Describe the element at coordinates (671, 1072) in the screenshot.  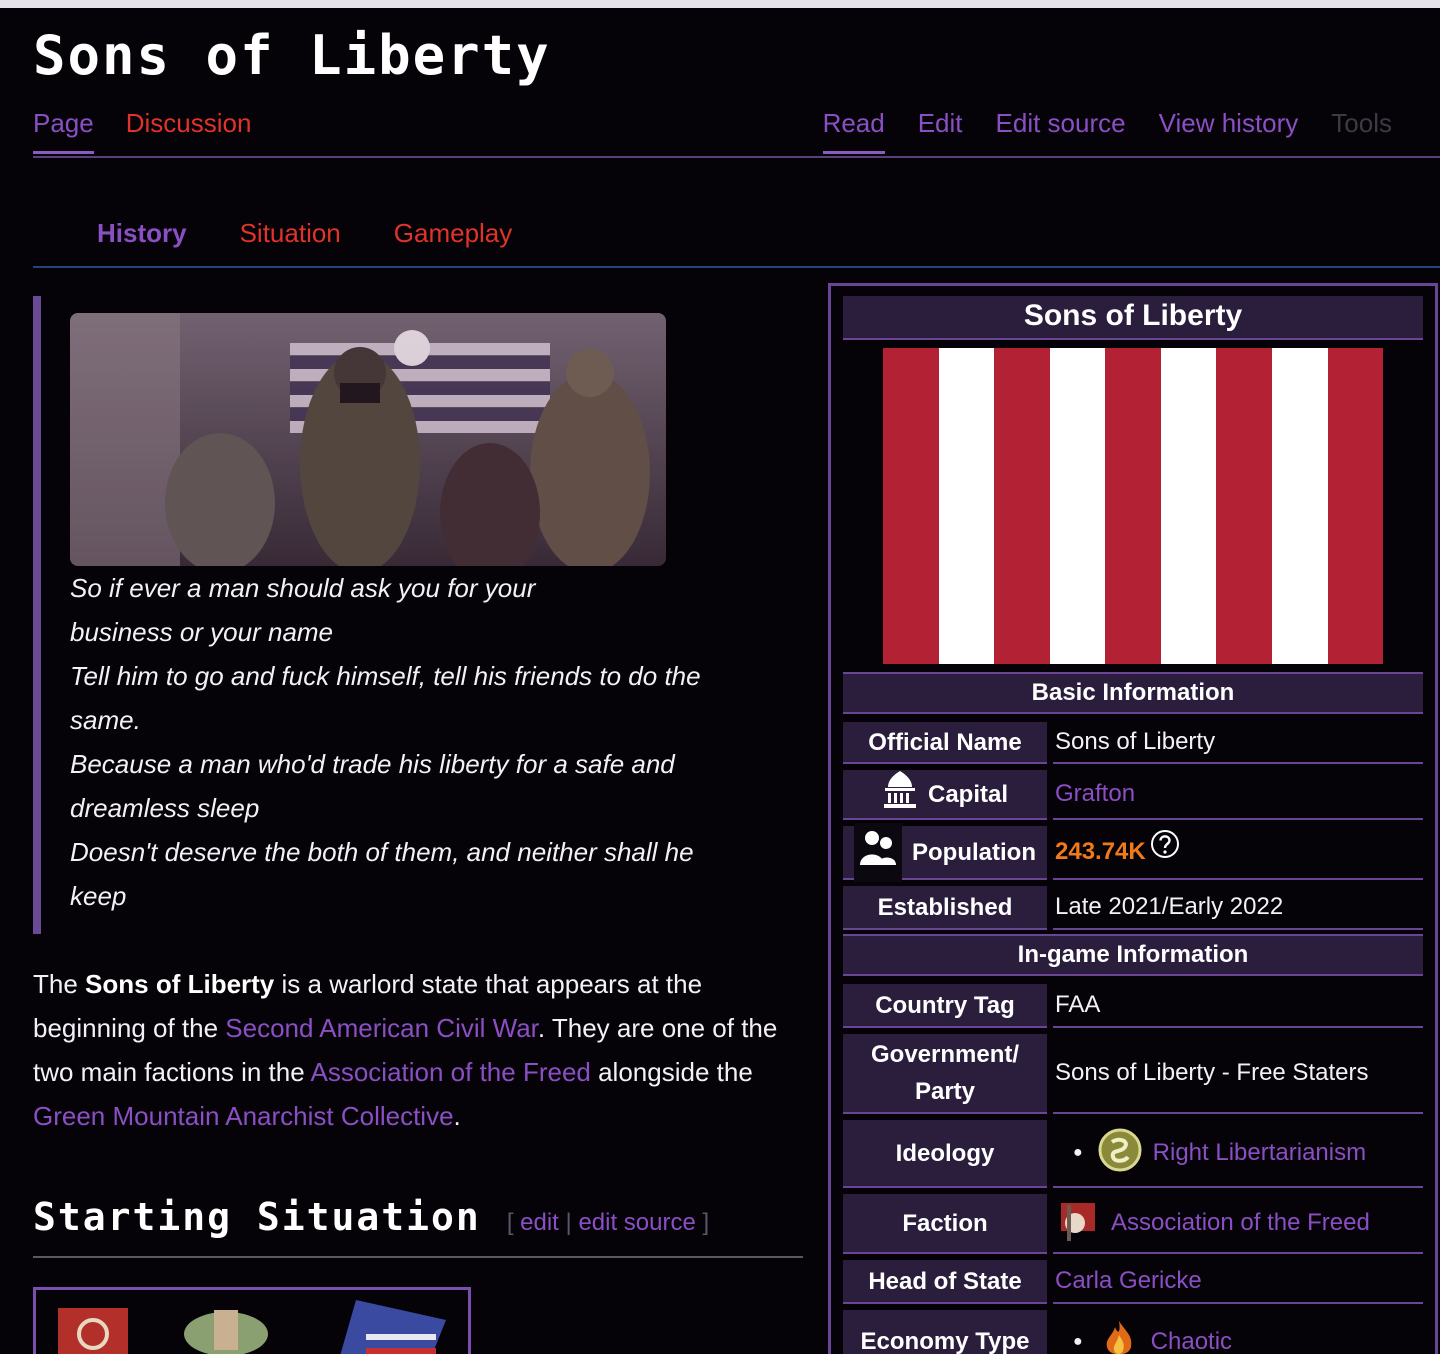
I see `intro-text: alongside the` at that location.